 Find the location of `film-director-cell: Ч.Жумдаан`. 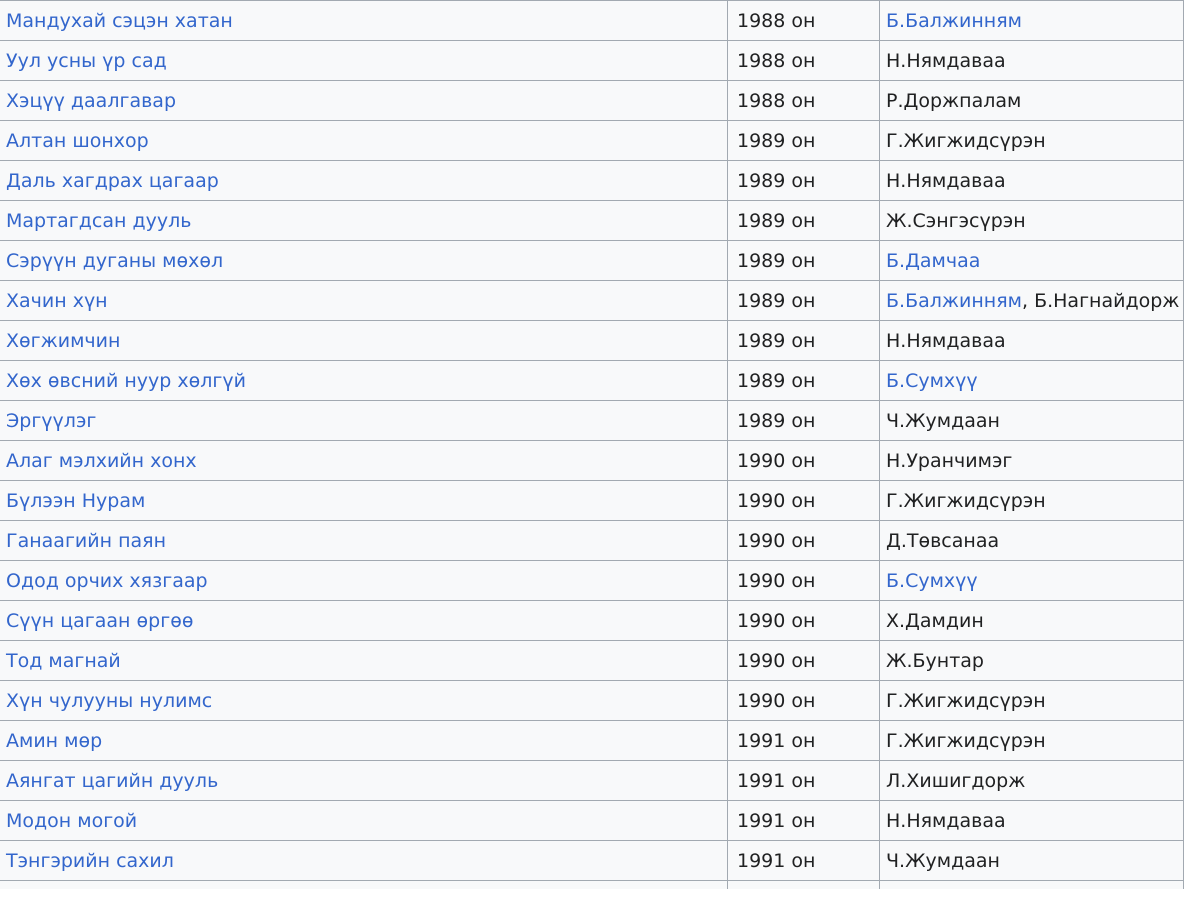

film-director-cell: Ч.Жумдаан is located at coordinates (1031, 420).